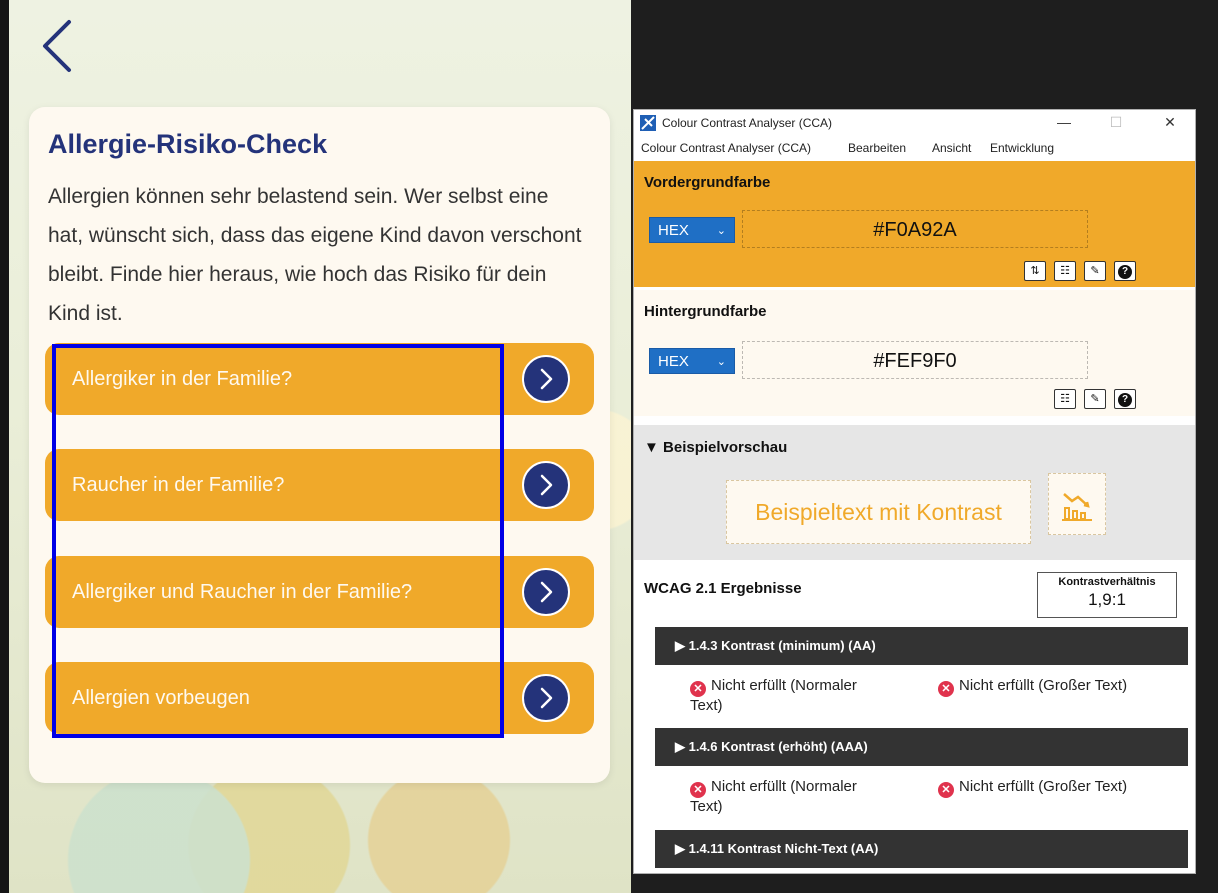 This screenshot has width=1218, height=893. I want to click on maximize-icon: ☐, so click(1116, 122).